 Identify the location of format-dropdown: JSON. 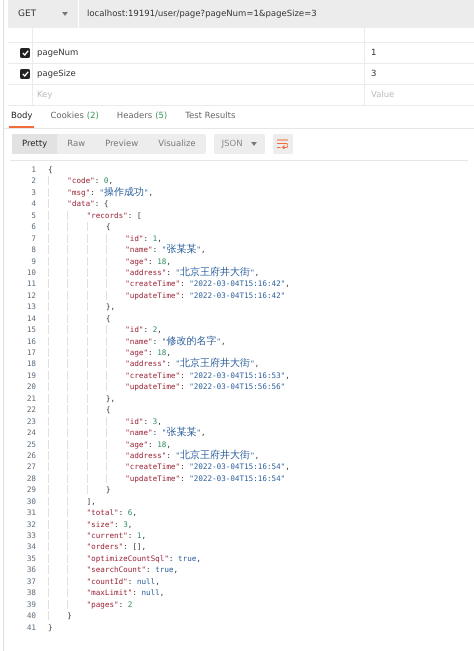
(239, 144).